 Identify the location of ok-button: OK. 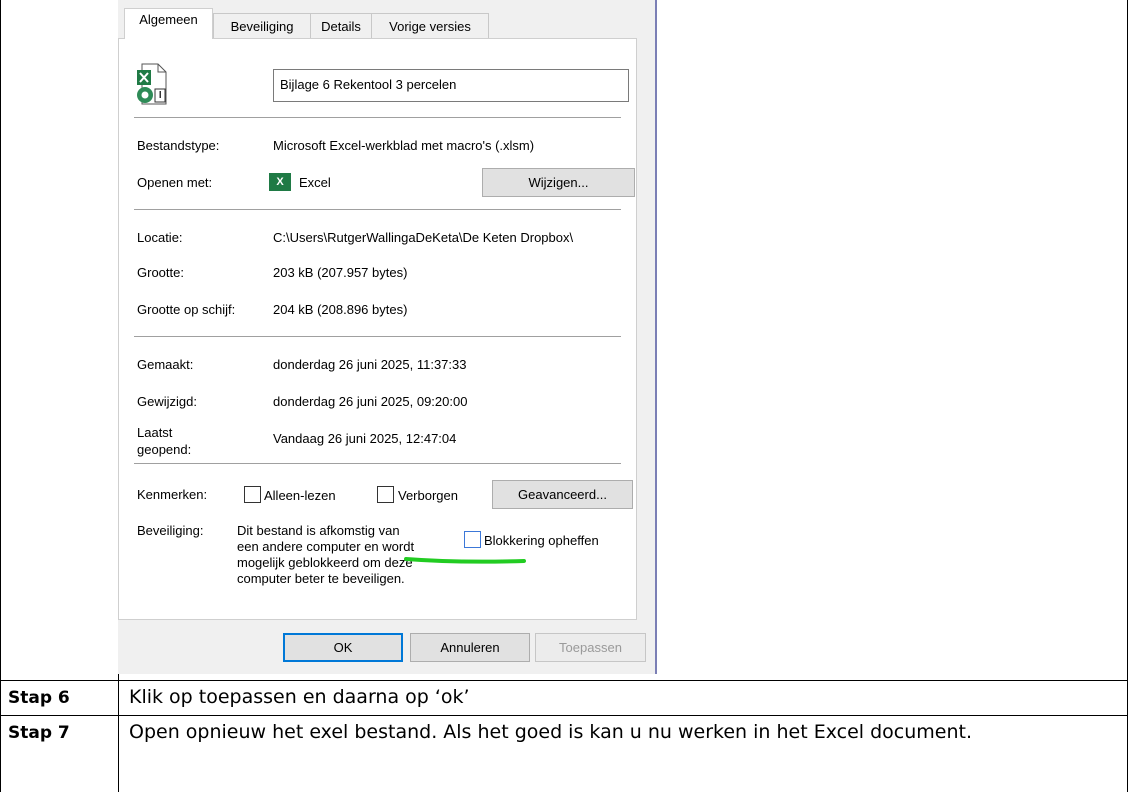
(343, 647).